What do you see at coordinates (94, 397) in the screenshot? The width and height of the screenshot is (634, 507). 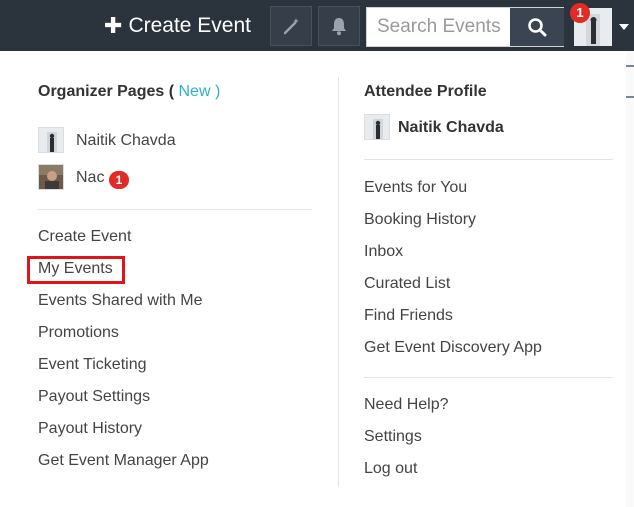 I see `payout-settings-link: Payout Settings` at bounding box center [94, 397].